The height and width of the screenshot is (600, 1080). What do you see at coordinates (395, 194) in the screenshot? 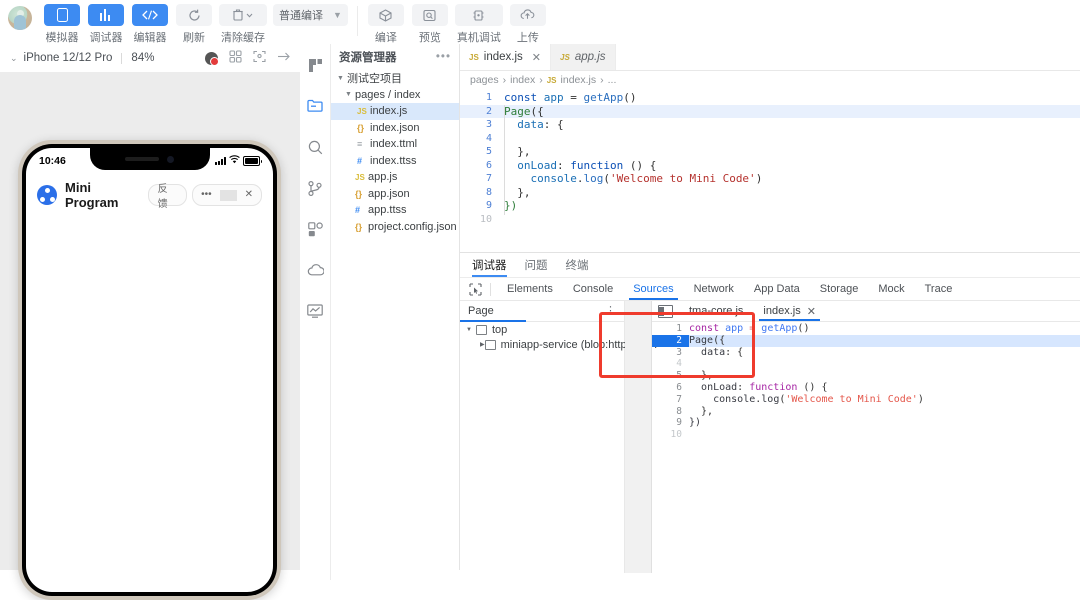
I see `list-item: {} app.json` at bounding box center [395, 194].